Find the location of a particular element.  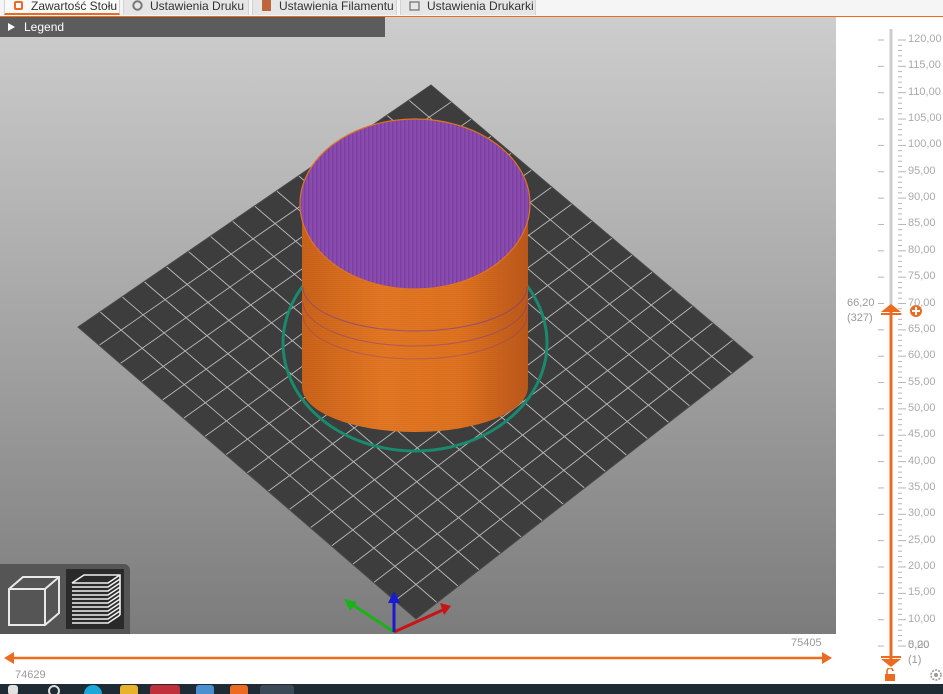

legend-toggle: Legend is located at coordinates (192, 27).